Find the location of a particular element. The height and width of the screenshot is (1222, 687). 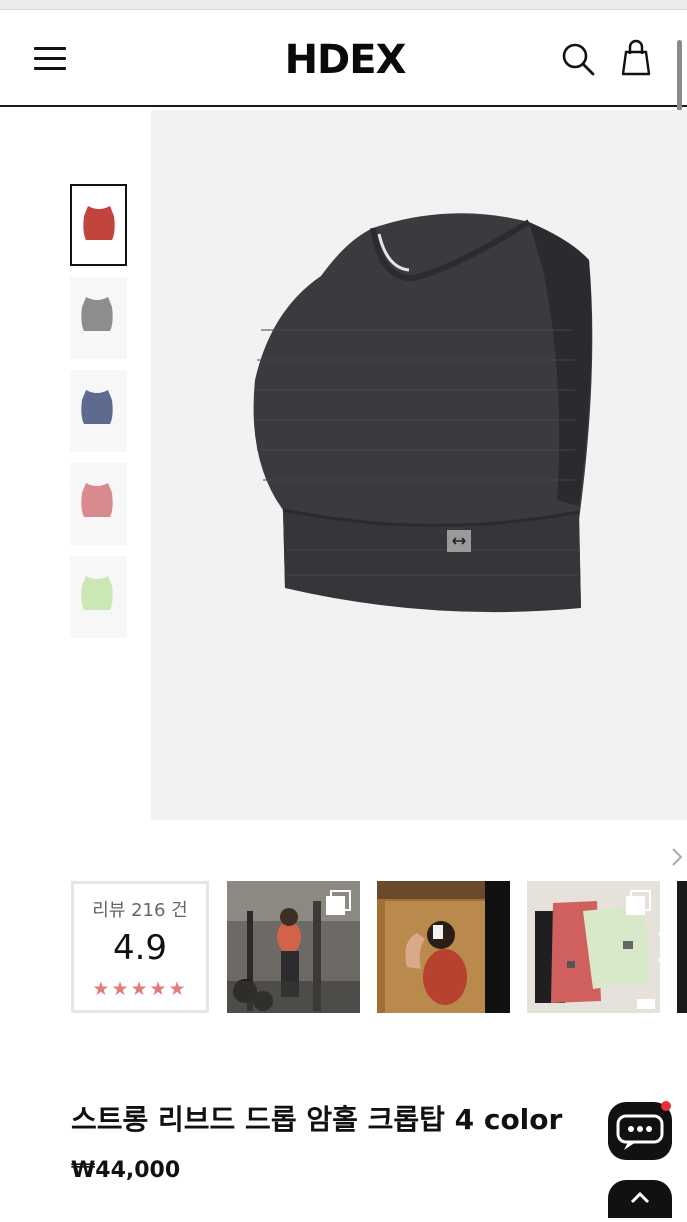

thumbnail-pink is located at coordinates (98, 504).